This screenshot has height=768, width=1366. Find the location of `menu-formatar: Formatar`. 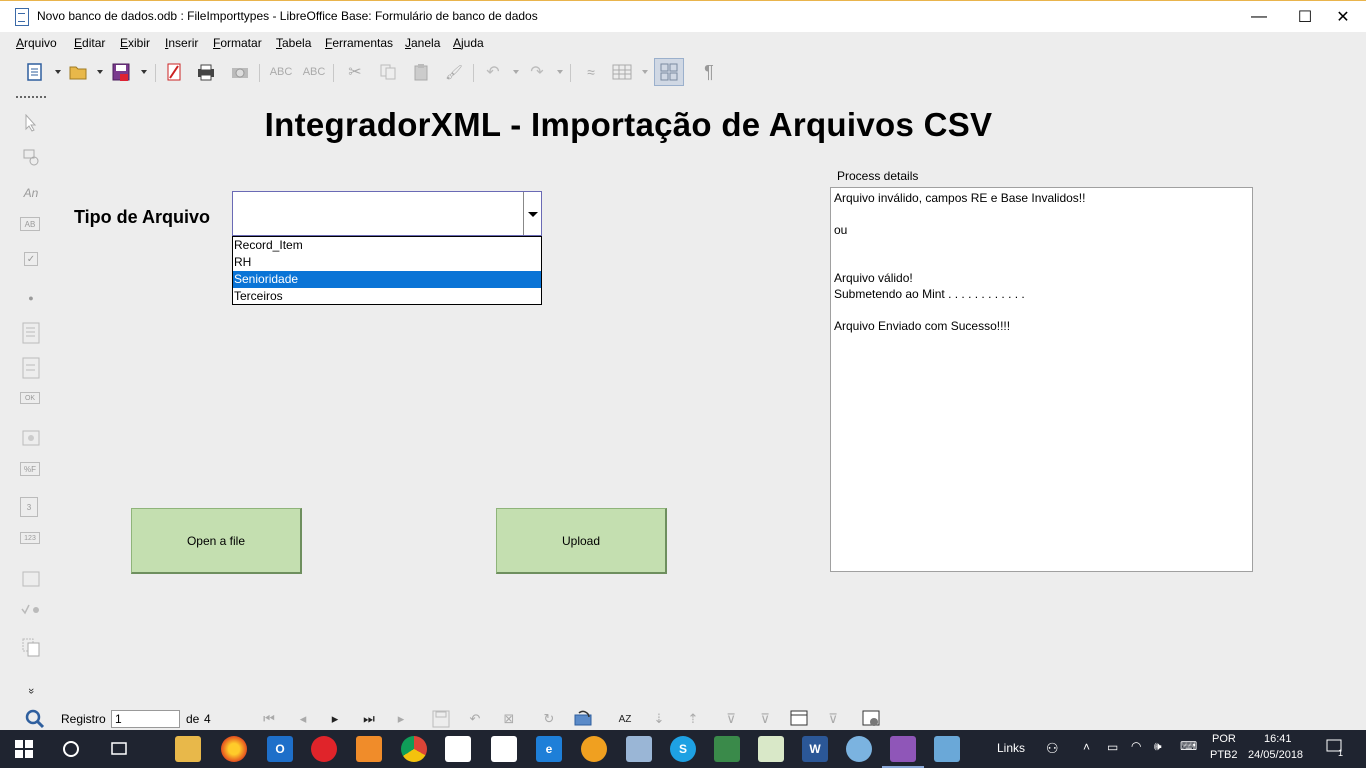

menu-formatar: Formatar is located at coordinates (237, 43).